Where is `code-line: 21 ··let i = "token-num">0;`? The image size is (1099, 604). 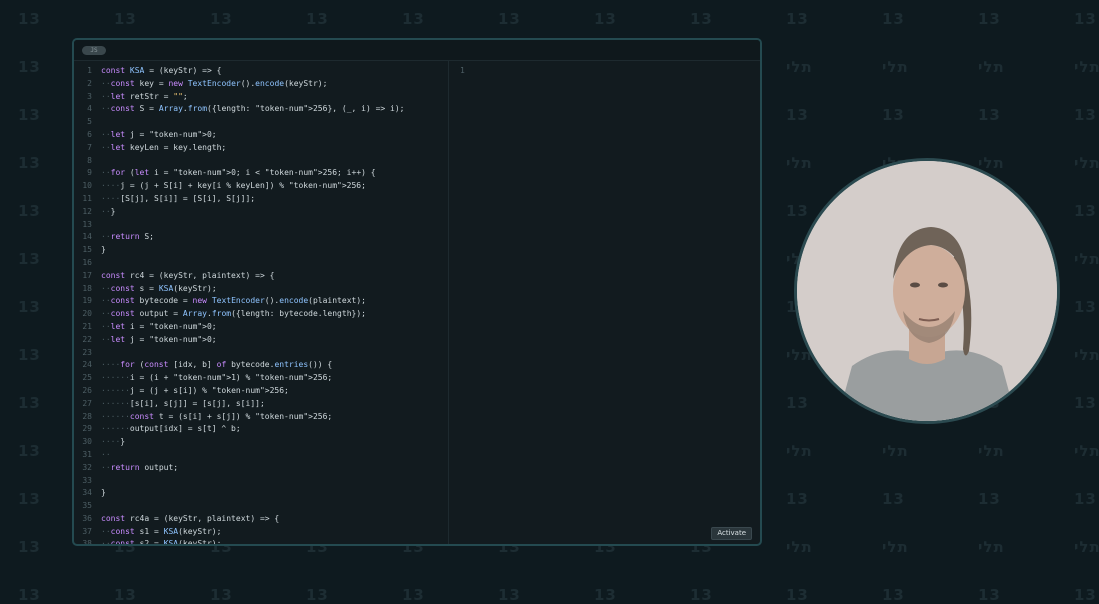
code-line: 21 ··let i = "token-num">0; is located at coordinates (261, 327).